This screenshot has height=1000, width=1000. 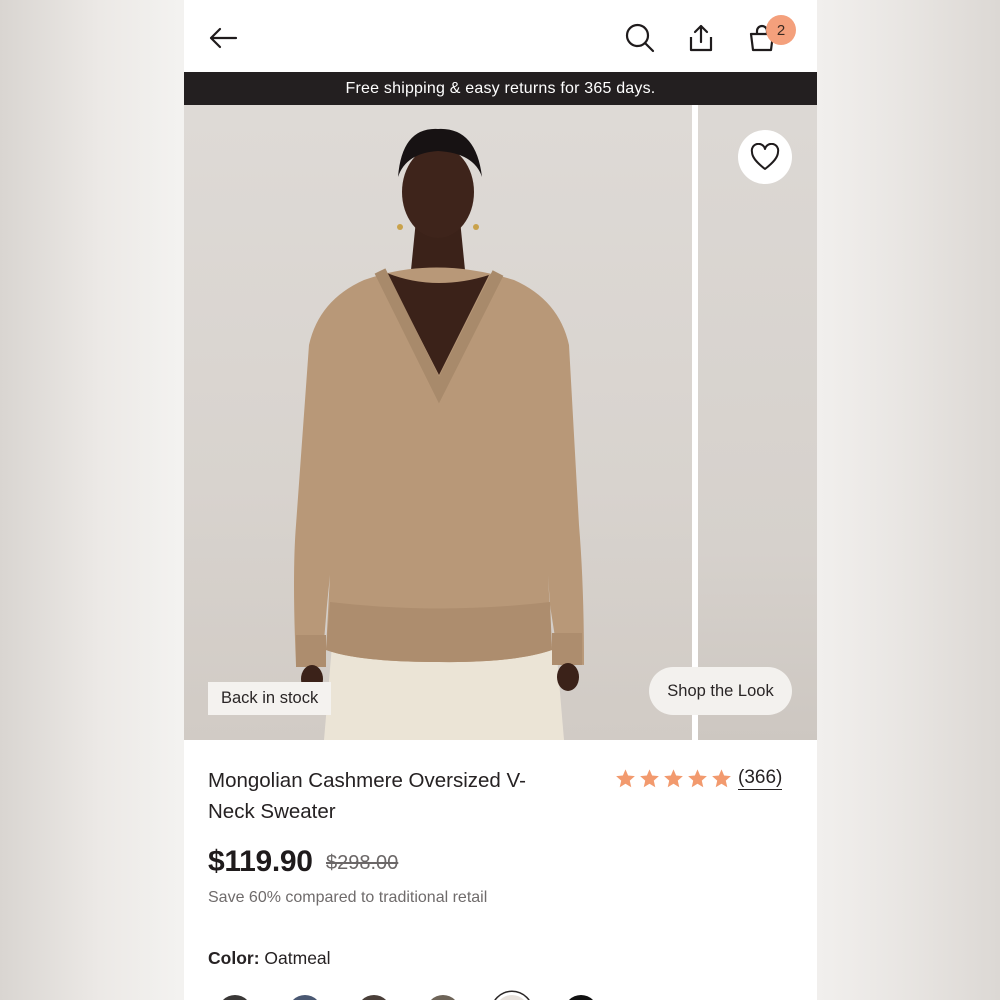 I want to click on next-image-peek, so click(x=757, y=422).